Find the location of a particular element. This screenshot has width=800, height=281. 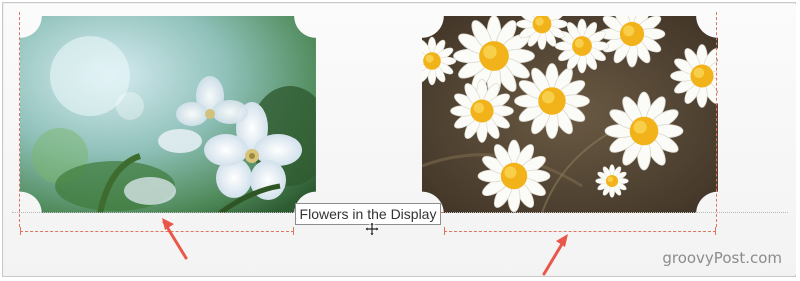

move-cursor-icon is located at coordinates (372, 229).